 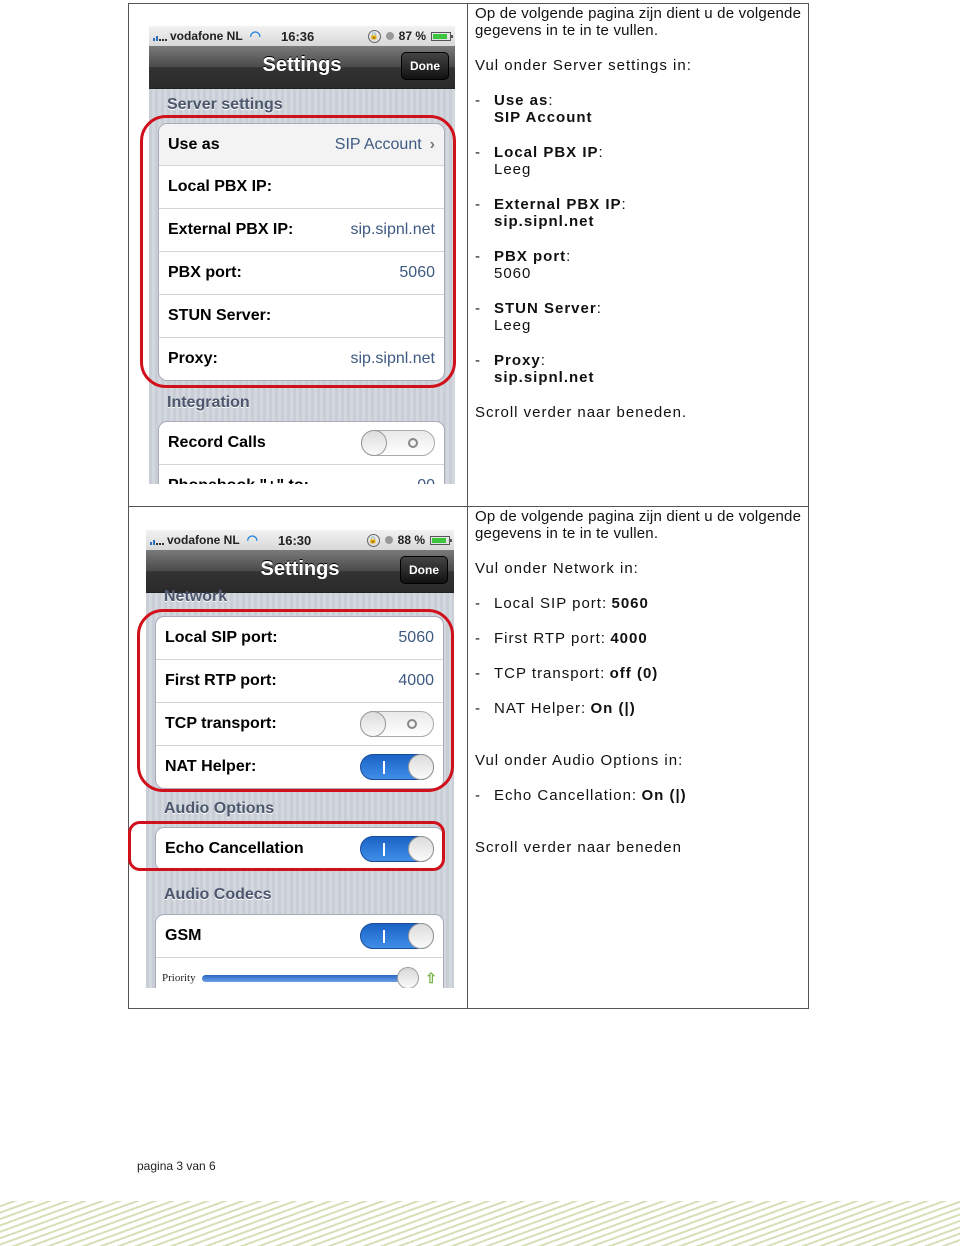 What do you see at coordinates (221, 637) in the screenshot?
I see `row-label: Local SIP port:` at bounding box center [221, 637].